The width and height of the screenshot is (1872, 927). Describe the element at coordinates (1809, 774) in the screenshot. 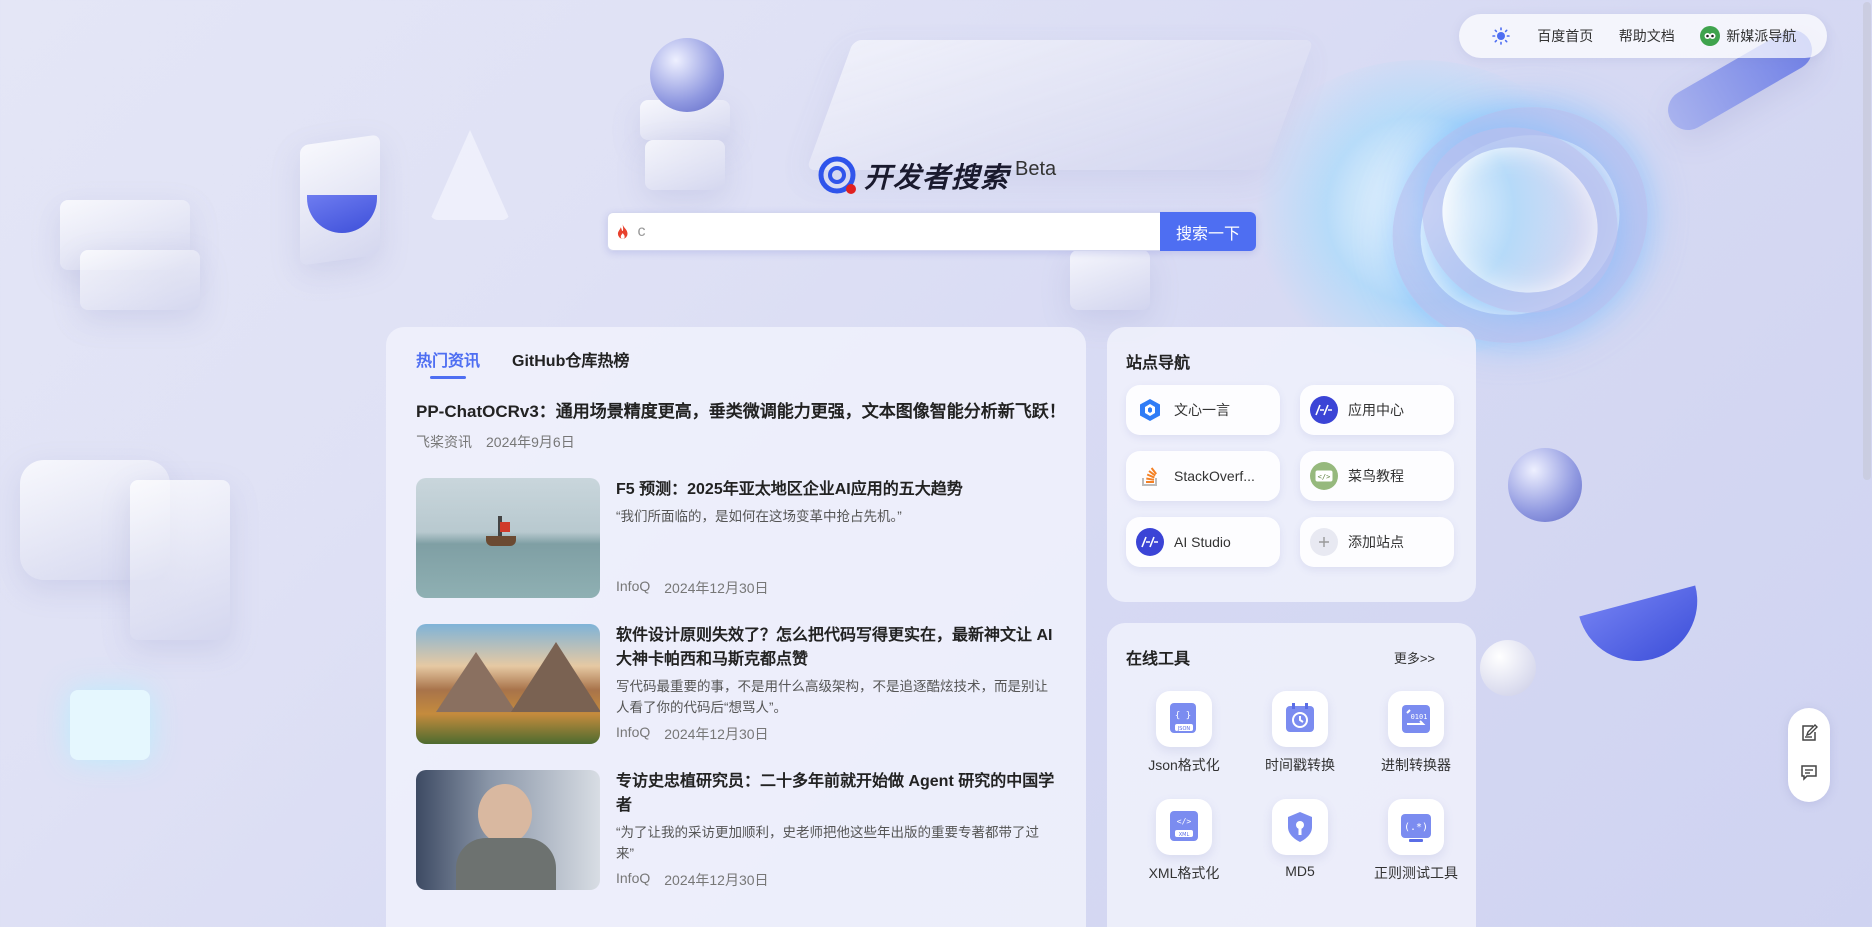

I see `feedback-icon` at that location.